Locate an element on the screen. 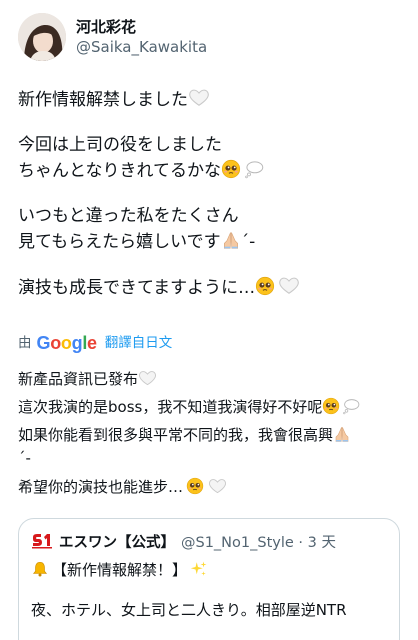 The height and width of the screenshot is (640, 418). translated-line: ´- is located at coordinates (24, 458).